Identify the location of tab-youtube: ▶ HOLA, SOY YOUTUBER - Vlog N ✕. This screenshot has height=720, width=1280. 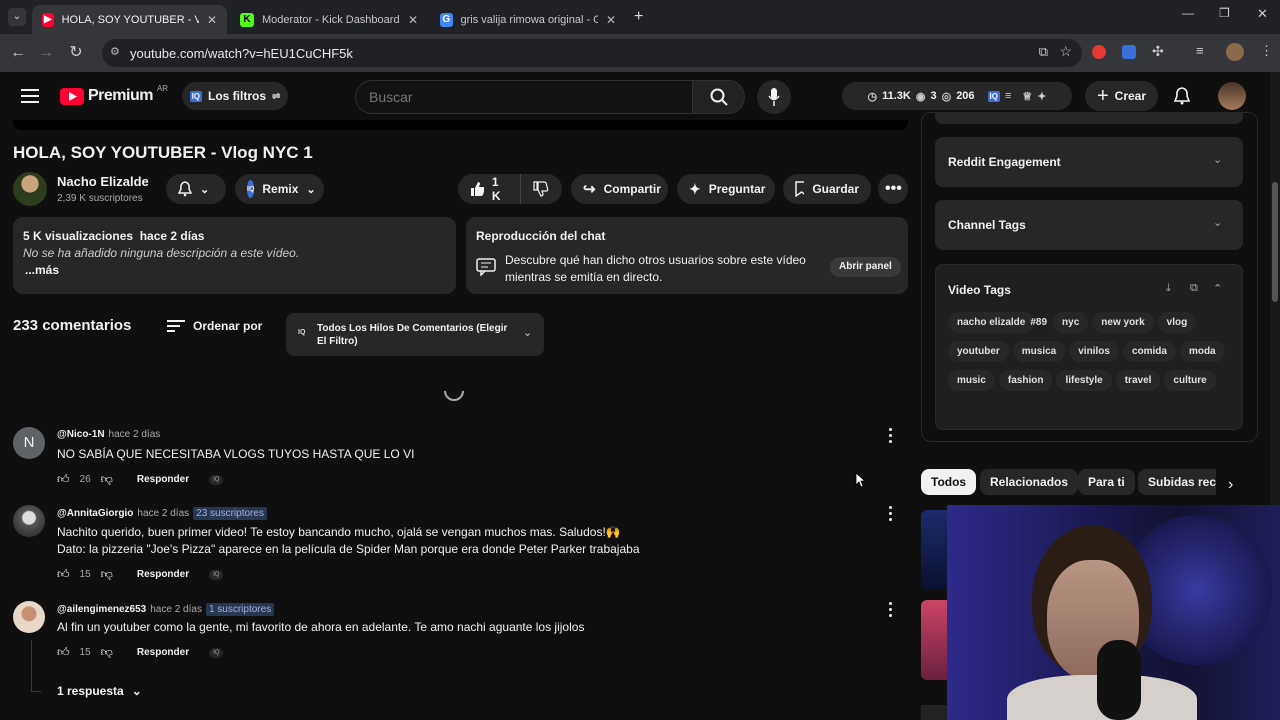
(129, 19).